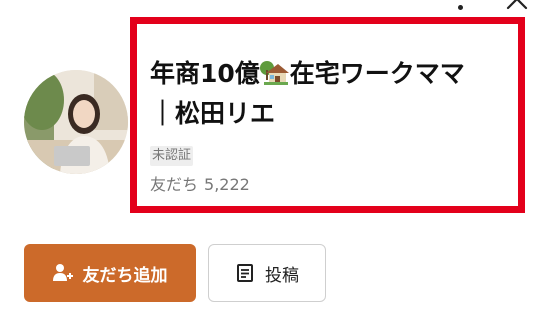 This screenshot has width=554, height=330. I want to click on house-icon, so click(274, 73).